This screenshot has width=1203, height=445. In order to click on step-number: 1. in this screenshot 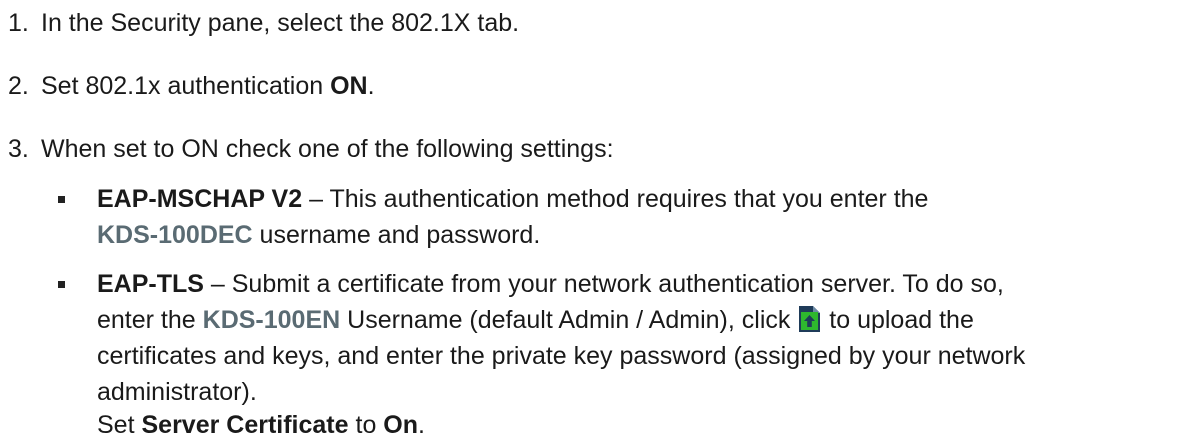, I will do `click(18, 23)`.